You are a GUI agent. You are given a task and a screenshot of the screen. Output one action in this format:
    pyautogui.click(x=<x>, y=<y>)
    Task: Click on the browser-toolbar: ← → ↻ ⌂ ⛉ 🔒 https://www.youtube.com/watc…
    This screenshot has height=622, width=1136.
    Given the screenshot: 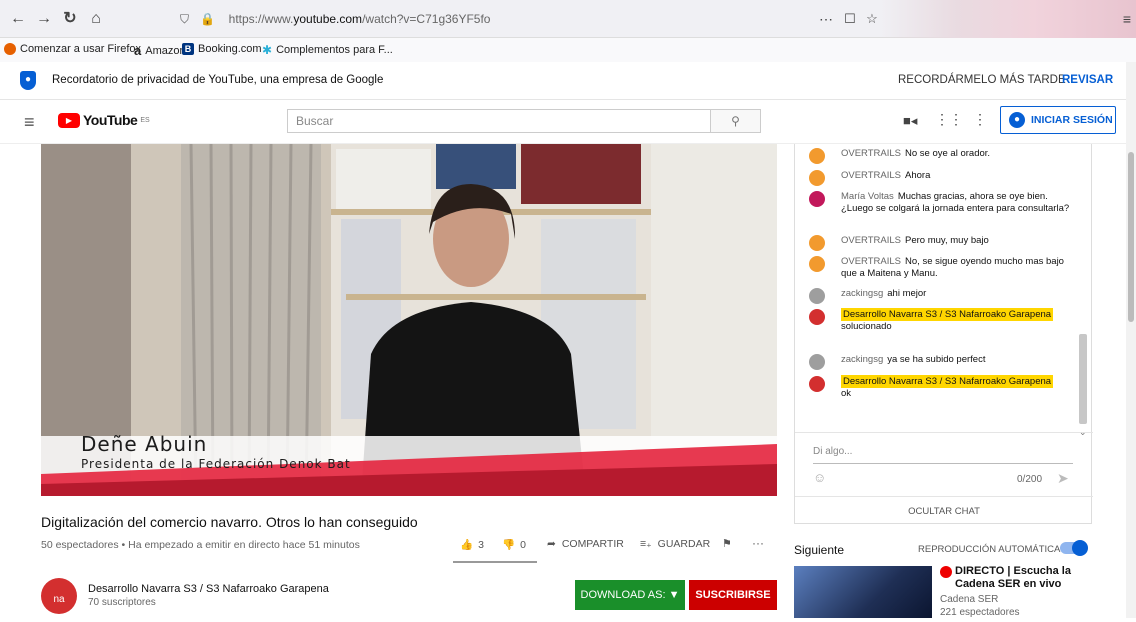 What is the action you would take?
    pyautogui.click(x=568, y=19)
    